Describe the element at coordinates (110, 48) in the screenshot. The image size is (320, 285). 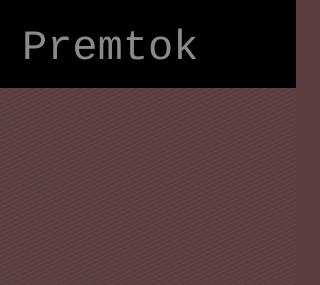
I see `app-title: Premtok` at that location.